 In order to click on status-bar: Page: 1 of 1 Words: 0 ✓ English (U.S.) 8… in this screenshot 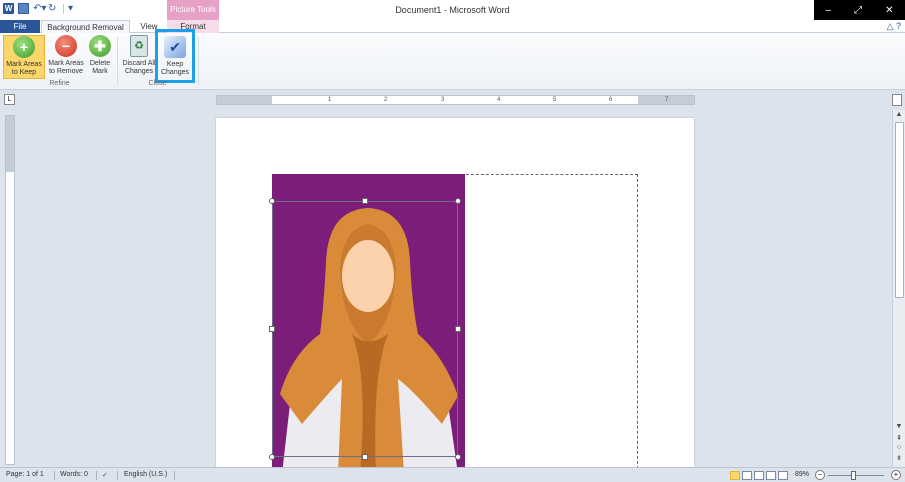, I will do `click(452, 474)`.